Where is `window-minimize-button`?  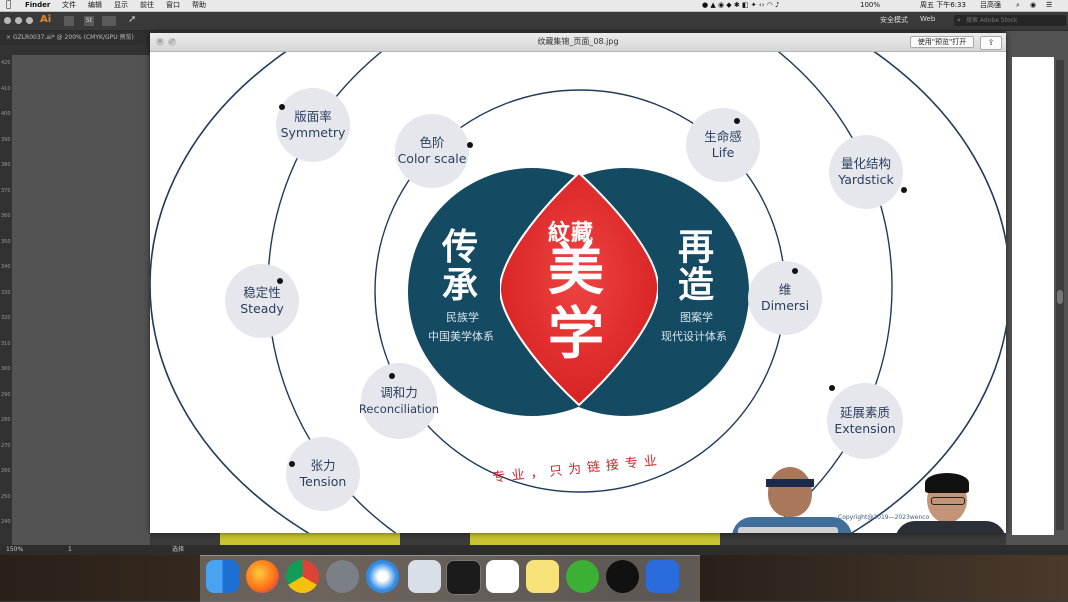 window-minimize-button is located at coordinates (18, 20).